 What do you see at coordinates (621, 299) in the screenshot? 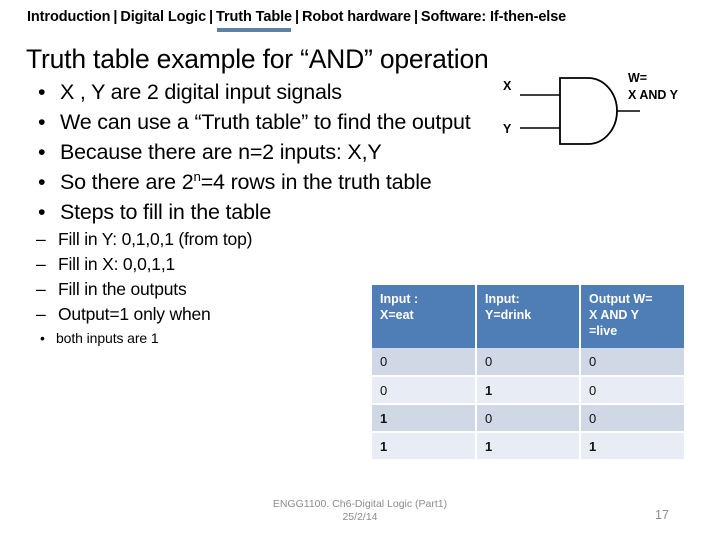
I see `header-line: Output W=` at bounding box center [621, 299].